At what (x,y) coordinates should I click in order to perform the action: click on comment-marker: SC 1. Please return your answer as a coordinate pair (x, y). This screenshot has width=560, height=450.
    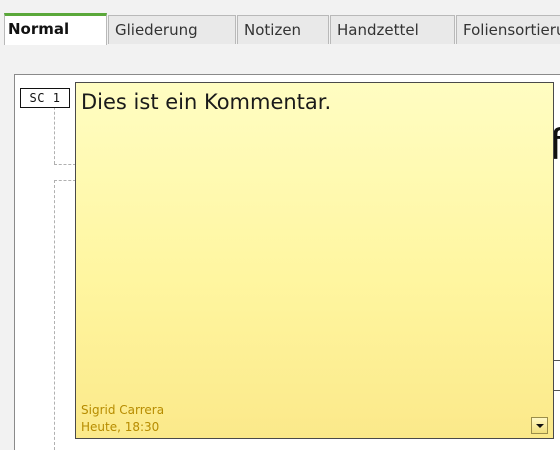
    Looking at the image, I should click on (45, 98).